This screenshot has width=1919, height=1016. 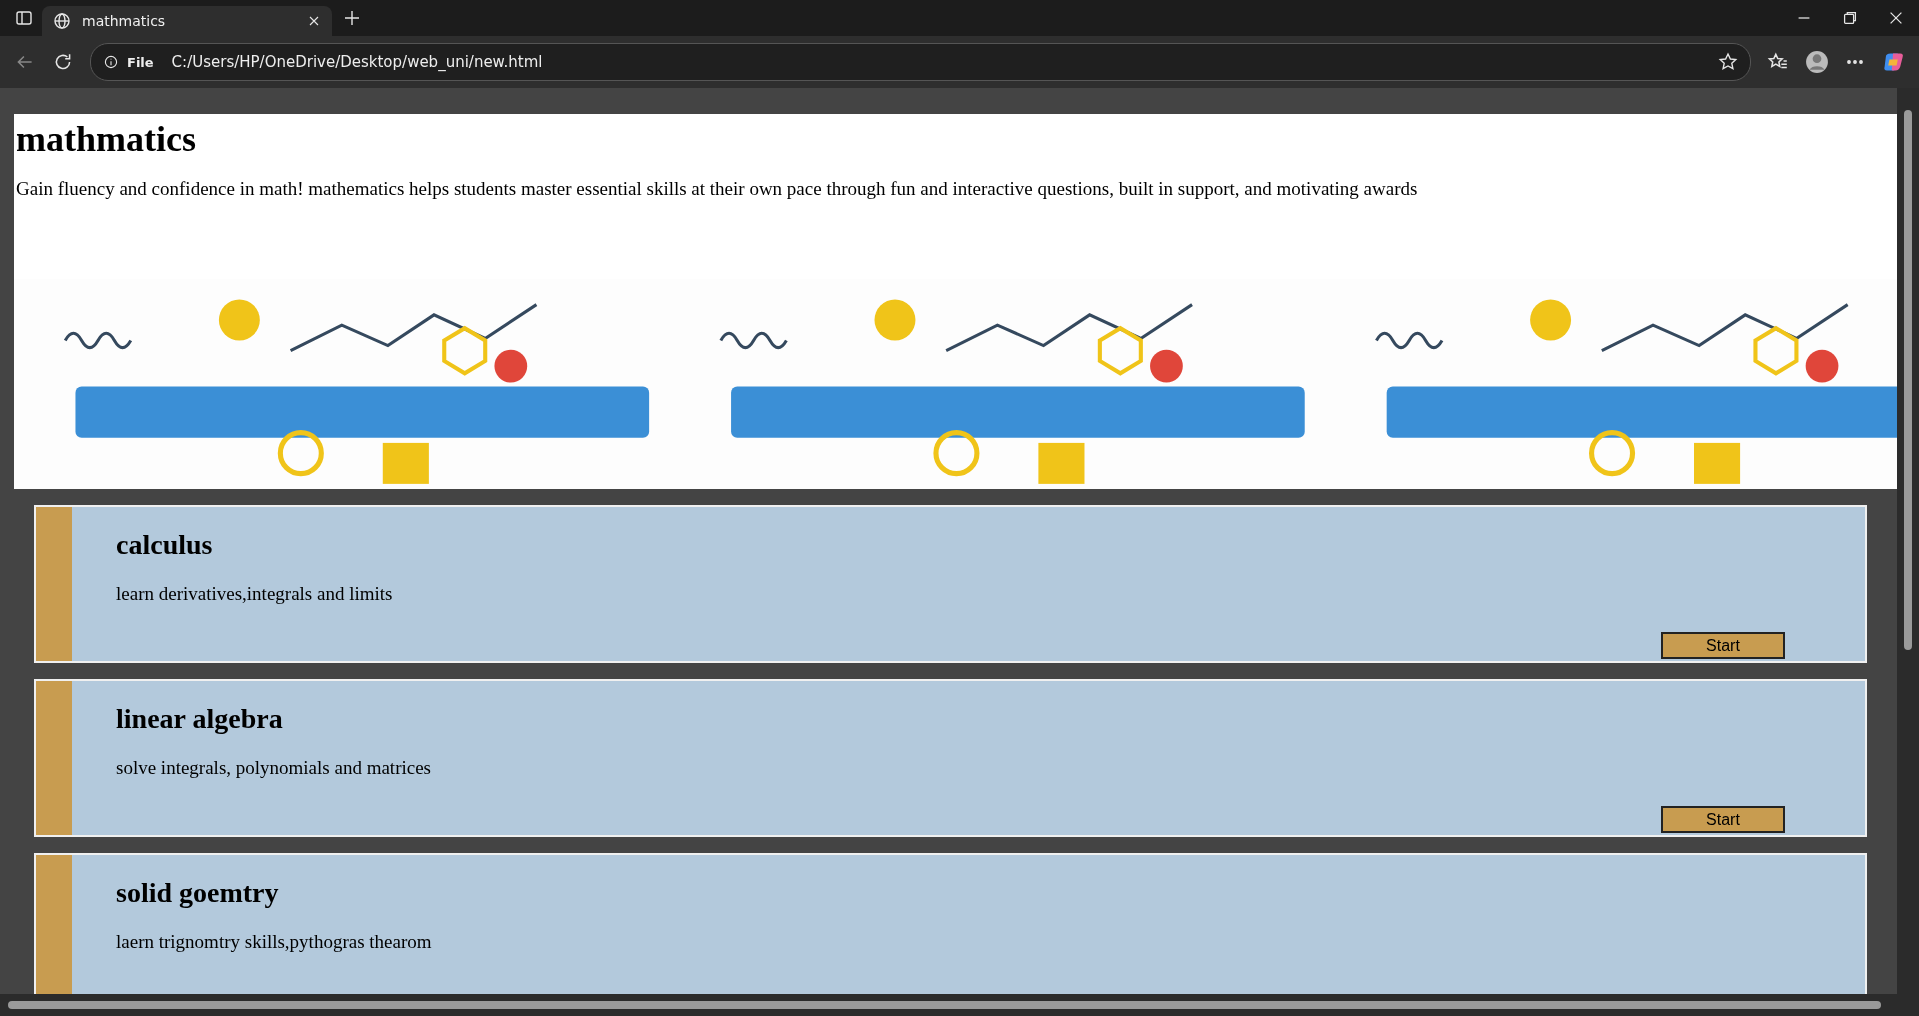 I want to click on horizontal-scrollbar, so click(x=959, y=1005).